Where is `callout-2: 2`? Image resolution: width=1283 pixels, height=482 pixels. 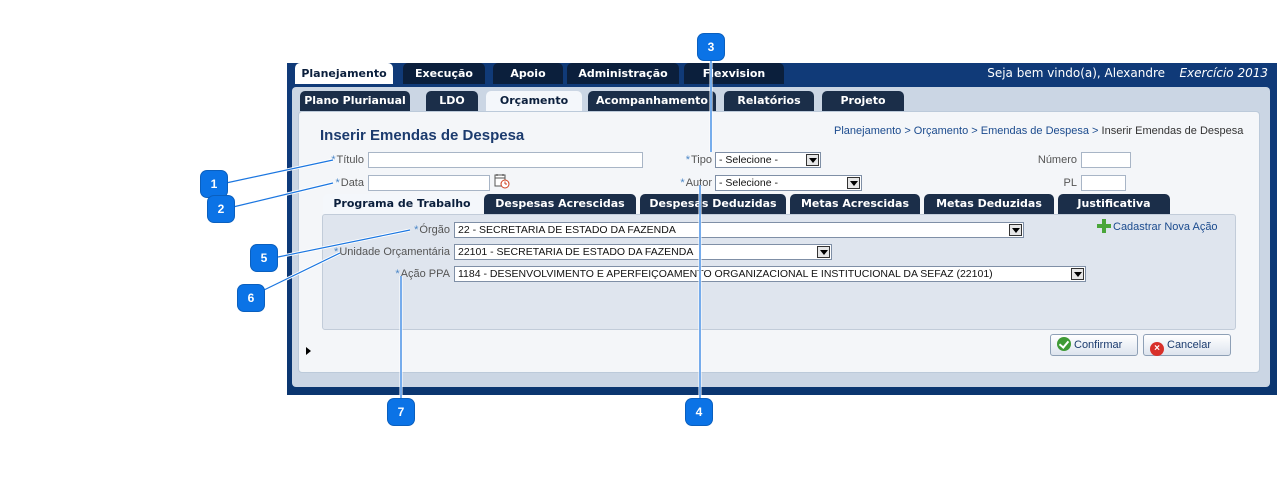 callout-2: 2 is located at coordinates (221, 209).